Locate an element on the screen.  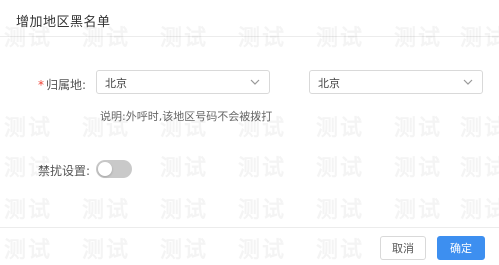
city-select: 北京 is located at coordinates (396, 82).